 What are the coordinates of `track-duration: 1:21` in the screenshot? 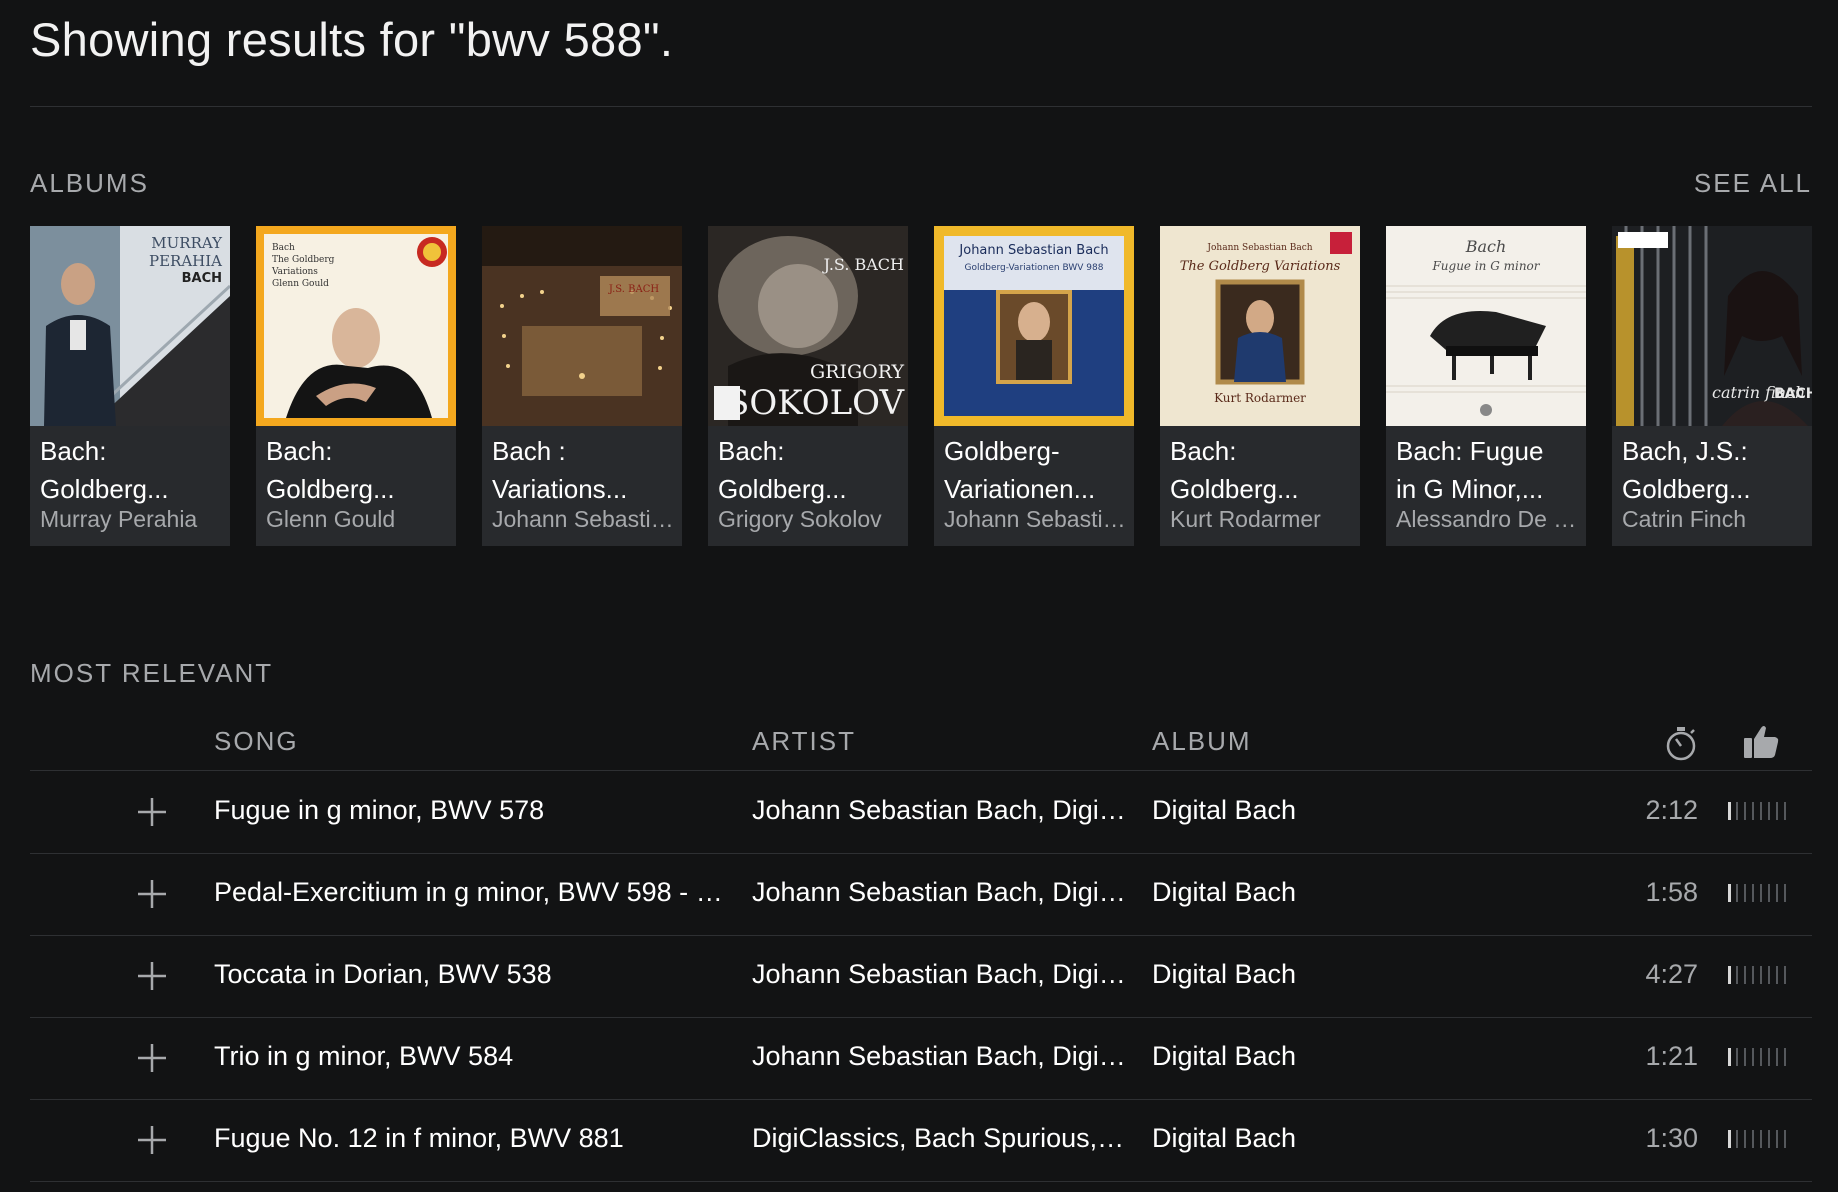 It's located at (1671, 1056).